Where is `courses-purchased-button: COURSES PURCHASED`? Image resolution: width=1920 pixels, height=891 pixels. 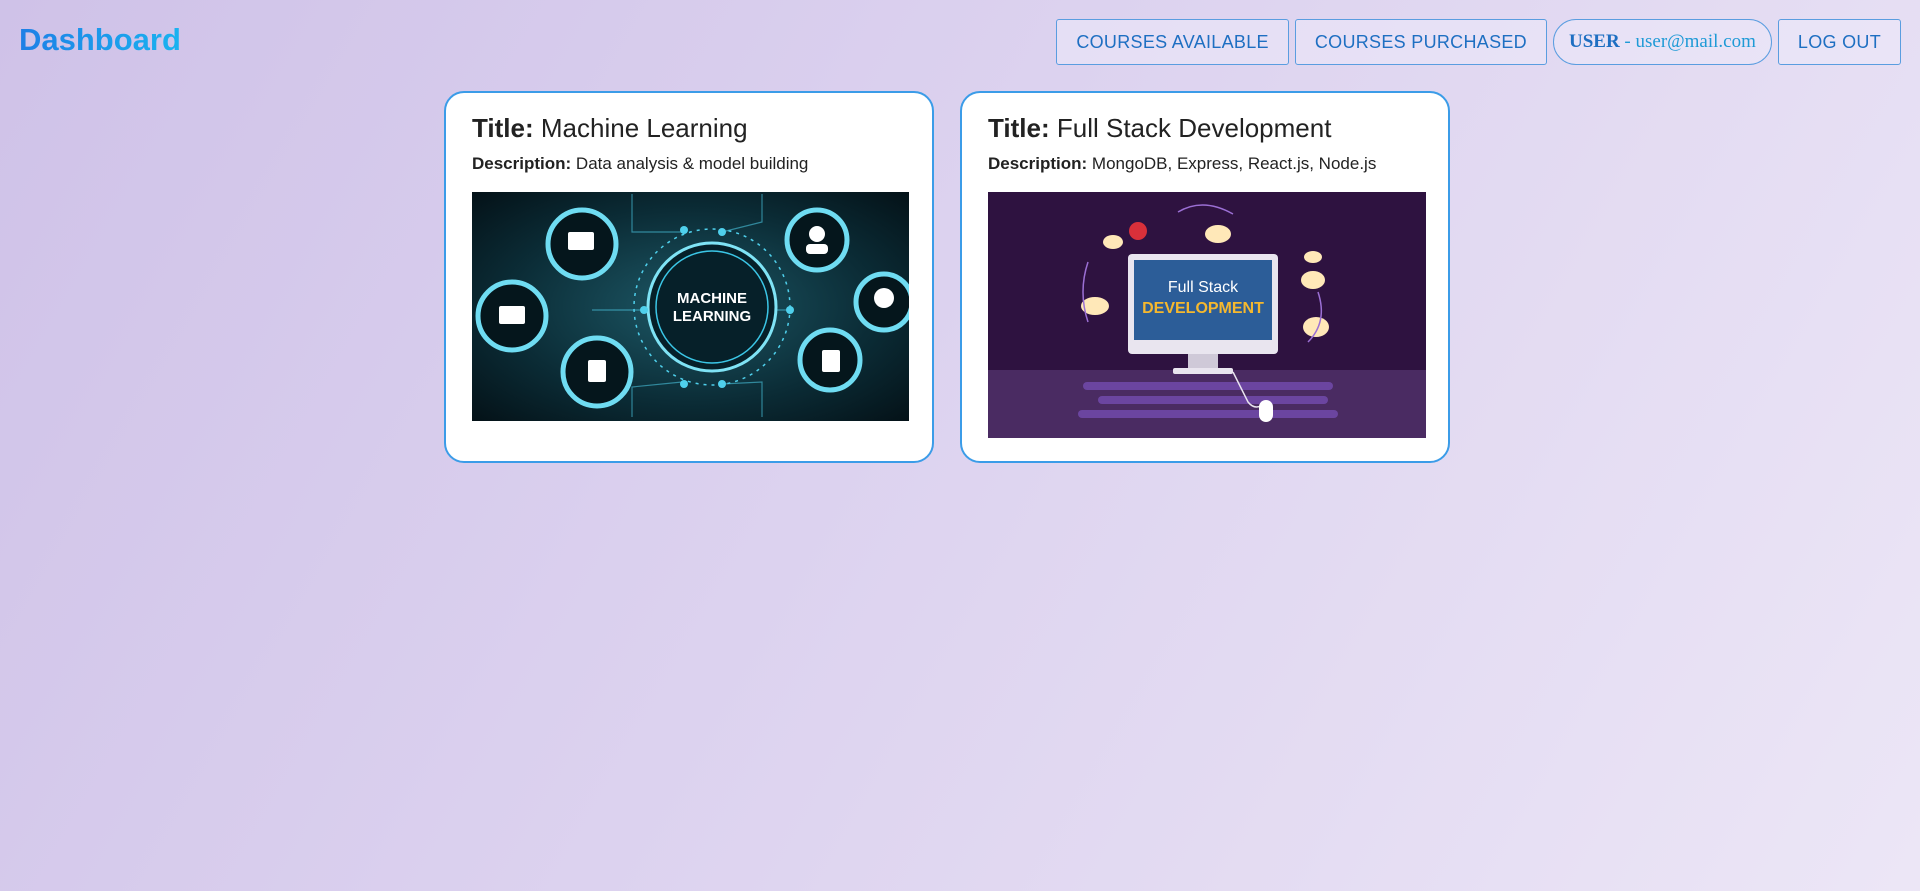 courses-purchased-button: COURSES PURCHASED is located at coordinates (1420, 42).